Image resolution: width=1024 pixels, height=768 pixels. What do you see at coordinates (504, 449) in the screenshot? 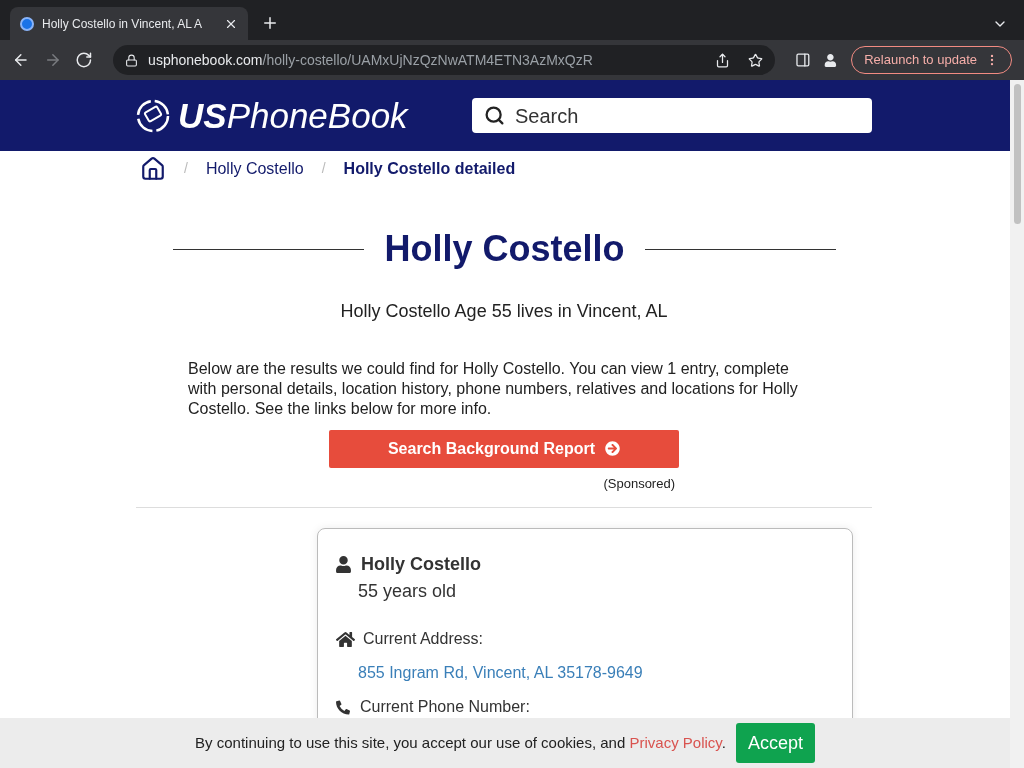
I see `background-report-button: Search Background Report` at bounding box center [504, 449].